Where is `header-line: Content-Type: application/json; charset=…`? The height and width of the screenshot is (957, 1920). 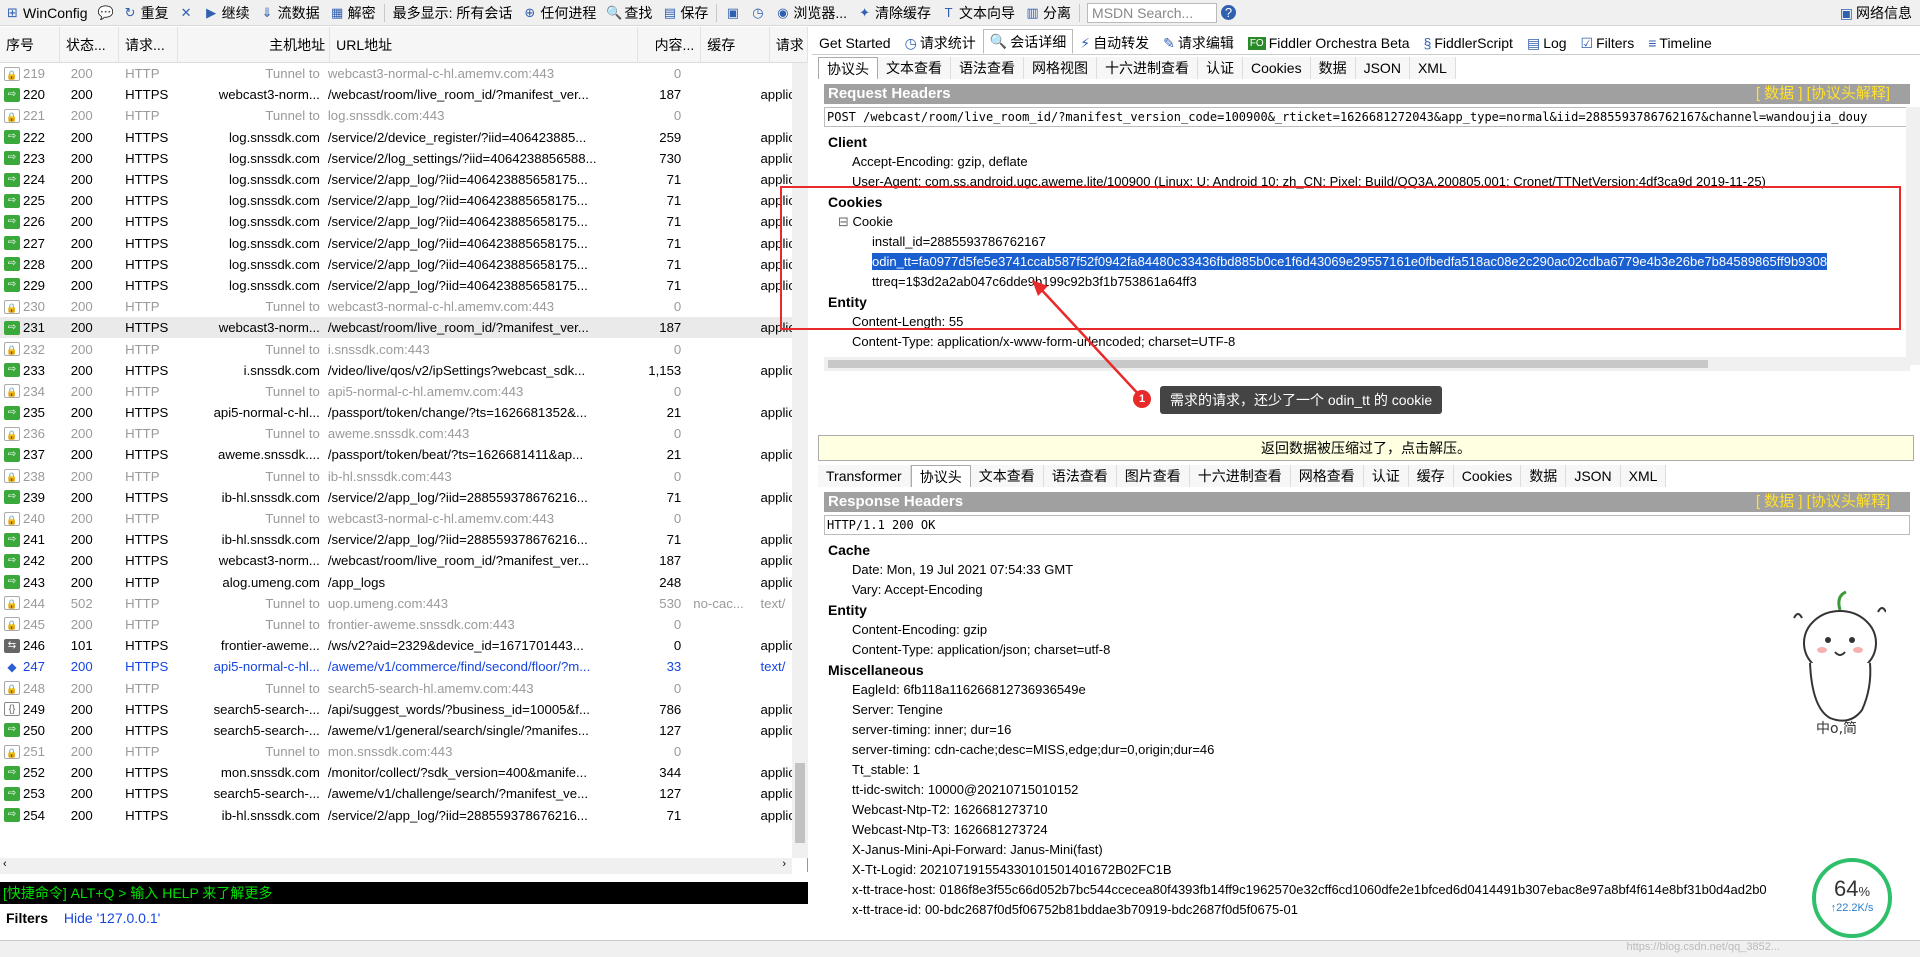 header-line: Content-Type: application/json; charset=… is located at coordinates (1365, 650).